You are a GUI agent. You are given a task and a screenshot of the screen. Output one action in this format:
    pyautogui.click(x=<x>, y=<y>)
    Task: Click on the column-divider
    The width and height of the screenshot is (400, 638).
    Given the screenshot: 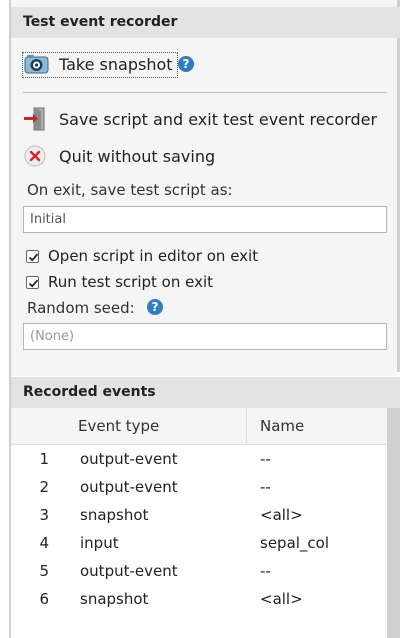 What is the action you would take?
    pyautogui.click(x=246, y=426)
    